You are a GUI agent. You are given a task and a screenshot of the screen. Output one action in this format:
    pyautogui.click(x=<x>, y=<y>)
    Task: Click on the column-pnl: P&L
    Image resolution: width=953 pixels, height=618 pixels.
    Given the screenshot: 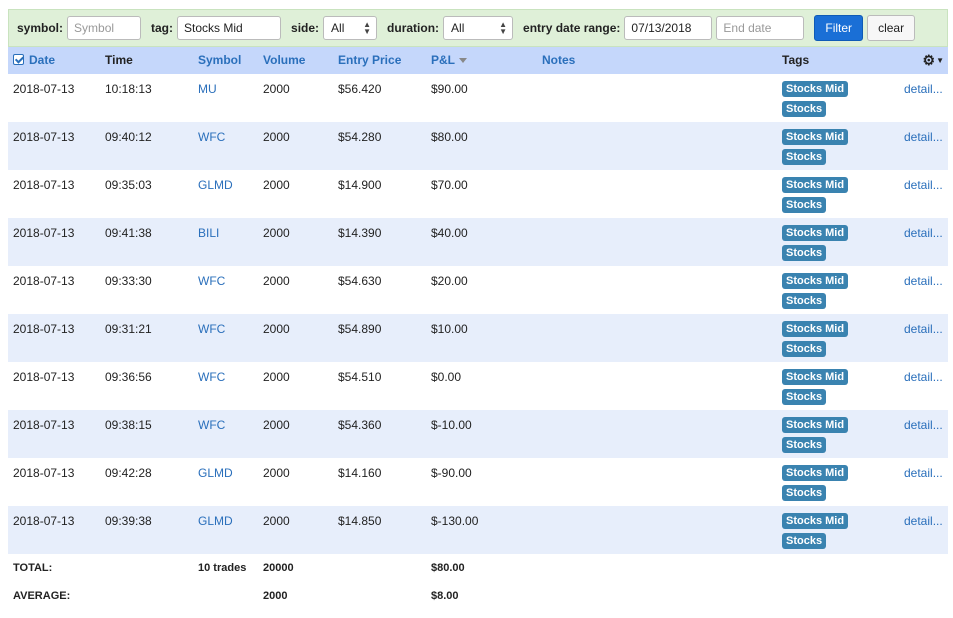 What is the action you would take?
    pyautogui.click(x=449, y=60)
    